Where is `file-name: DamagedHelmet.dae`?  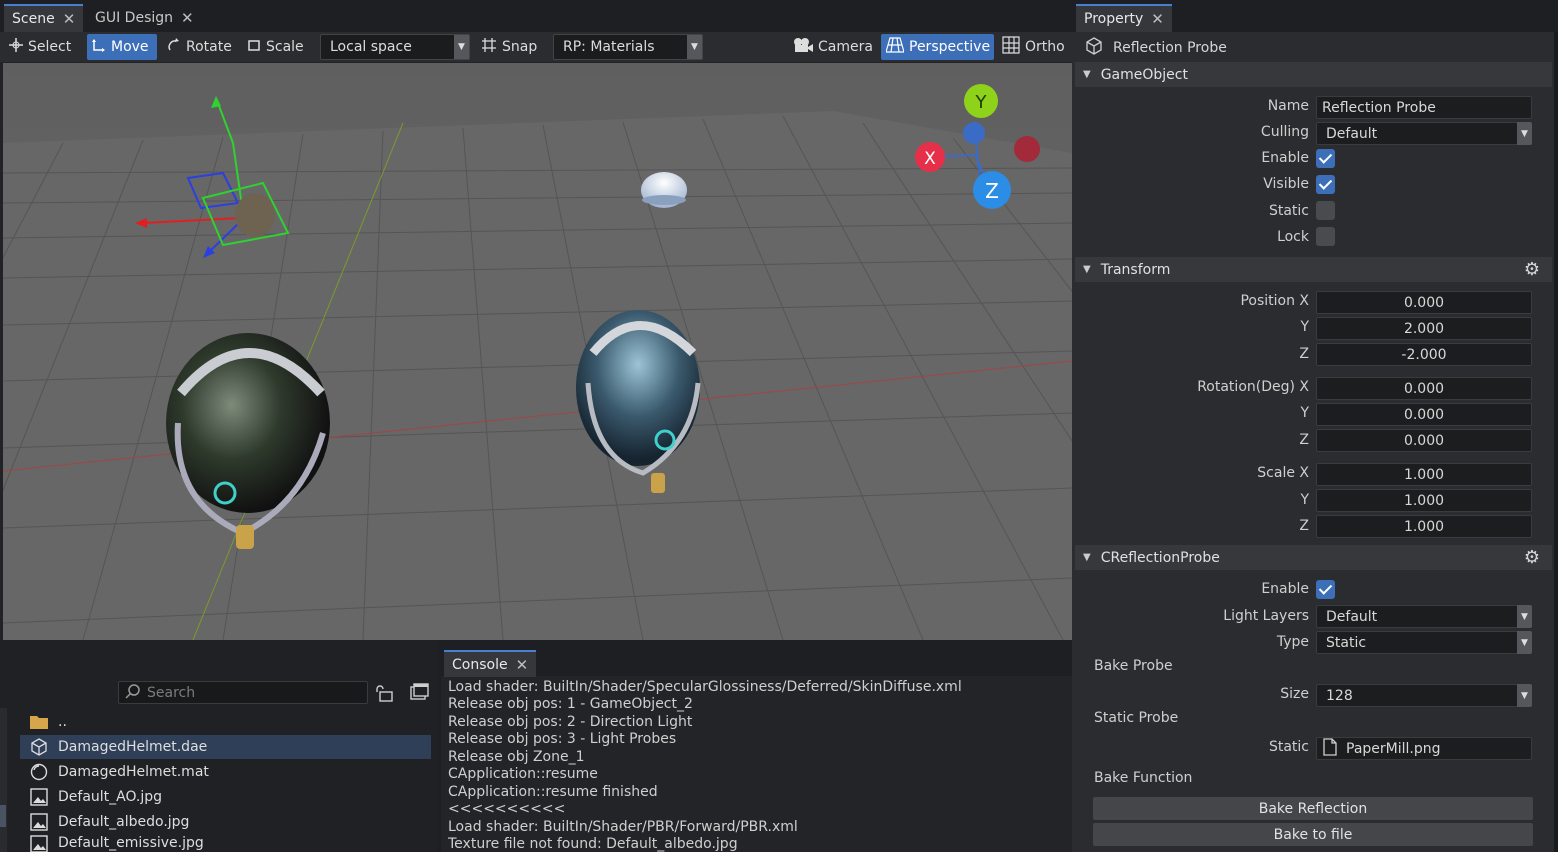 file-name: DamagedHelmet.dae is located at coordinates (133, 747).